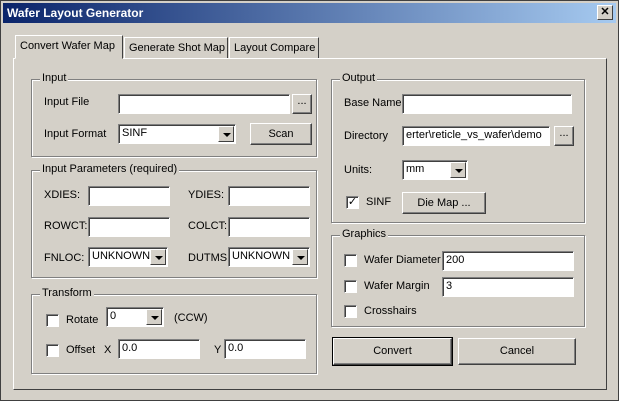 The image size is (619, 401). Describe the element at coordinates (67, 102) in the screenshot. I see `input-file-label: Input File` at that location.